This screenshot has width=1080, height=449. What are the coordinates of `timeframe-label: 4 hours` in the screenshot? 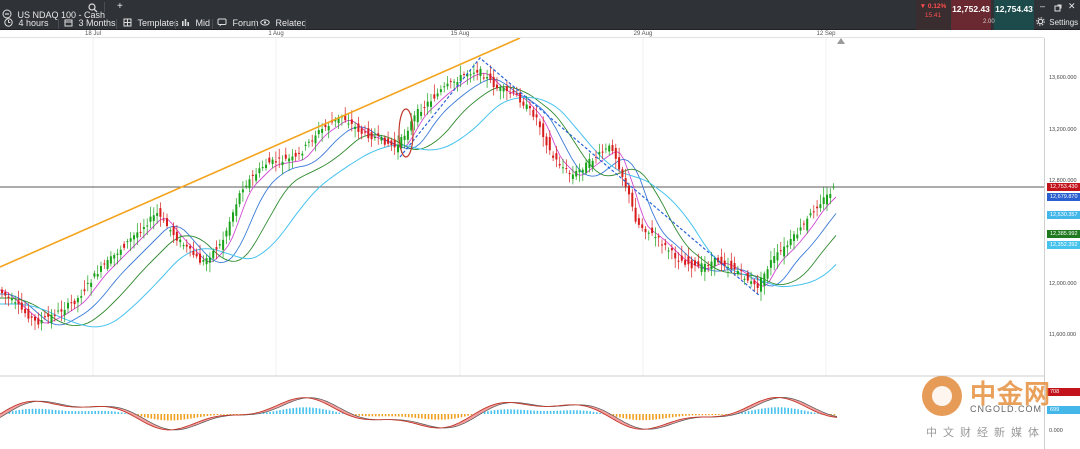 It's located at (33, 23).